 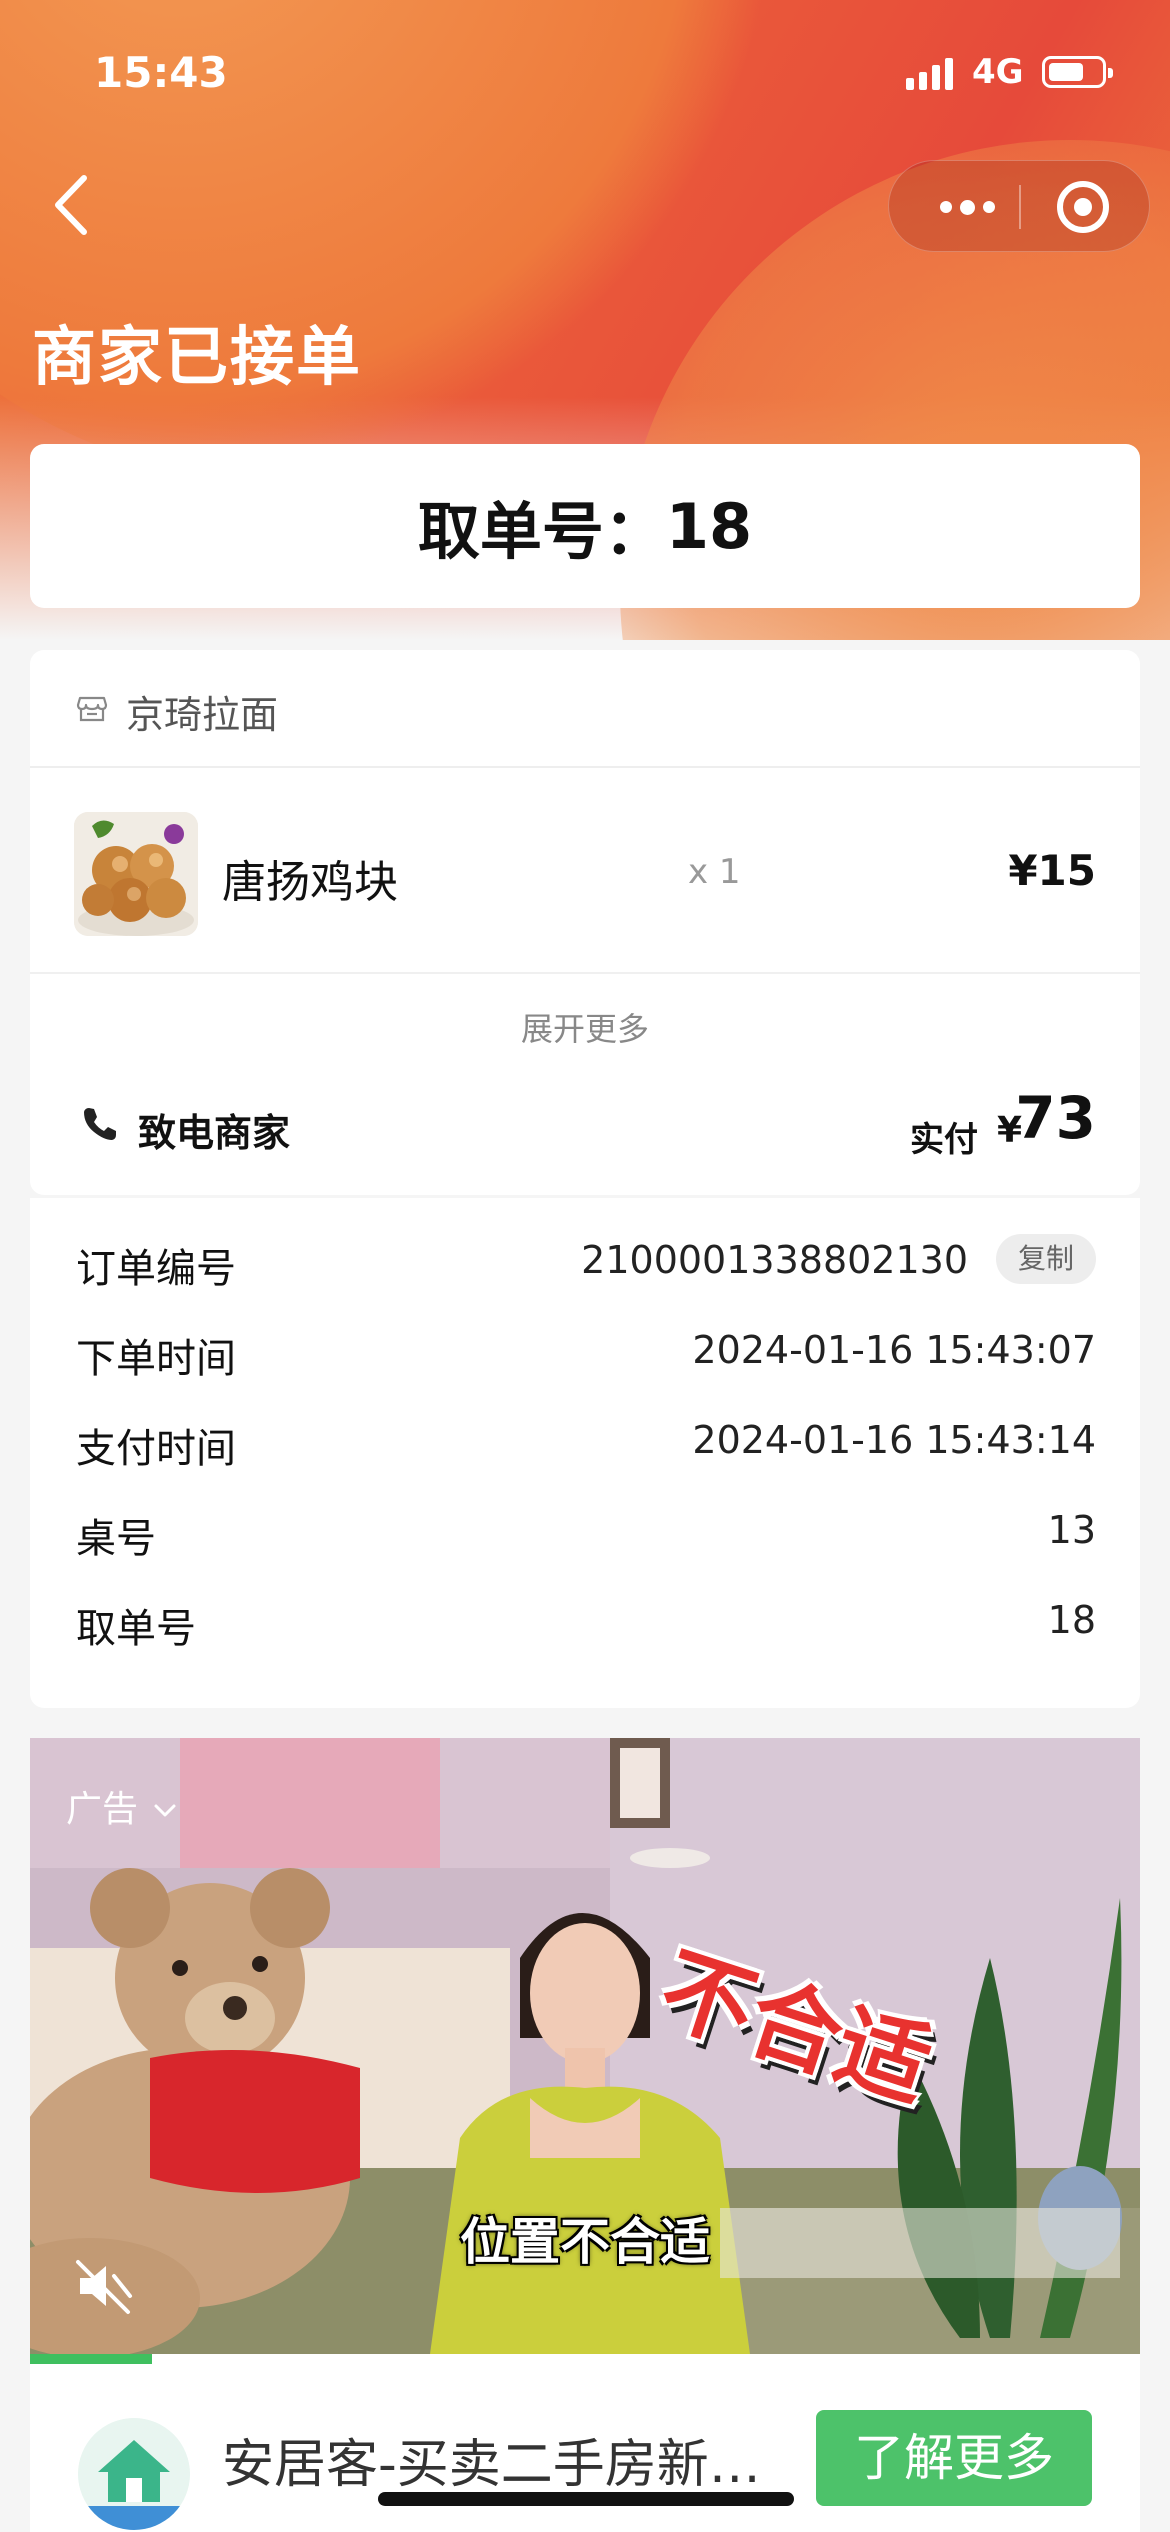 I want to click on detail-value: 2024-01-16 15:43:07, so click(x=894, y=1350).